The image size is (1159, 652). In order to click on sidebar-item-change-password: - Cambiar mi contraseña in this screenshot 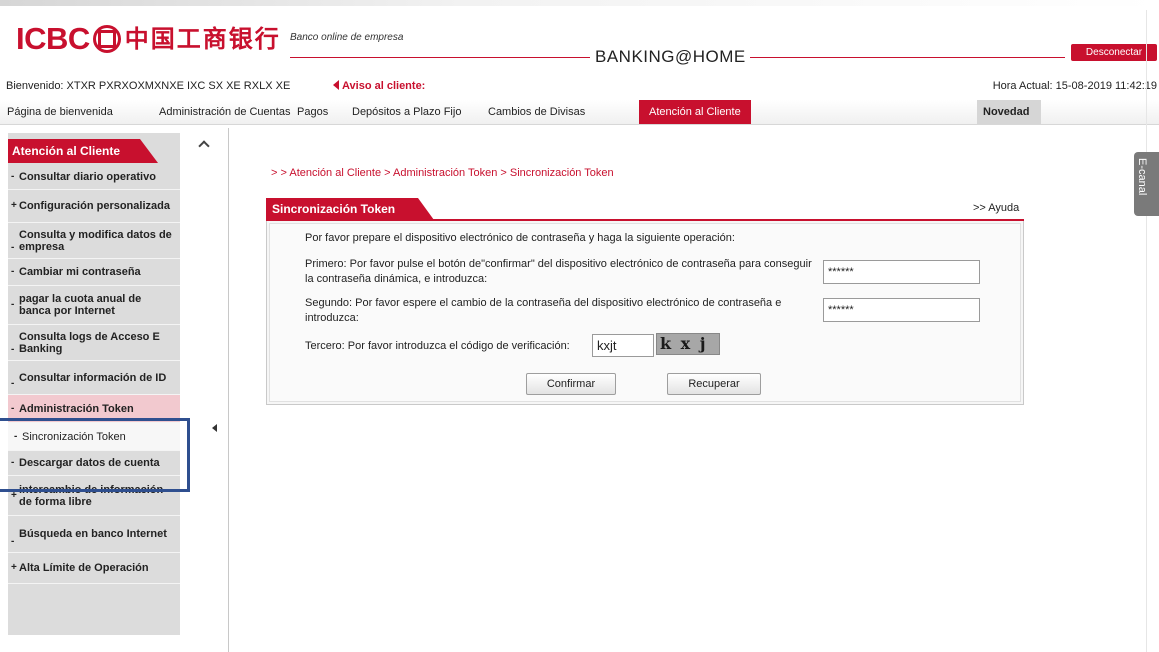, I will do `click(94, 272)`.